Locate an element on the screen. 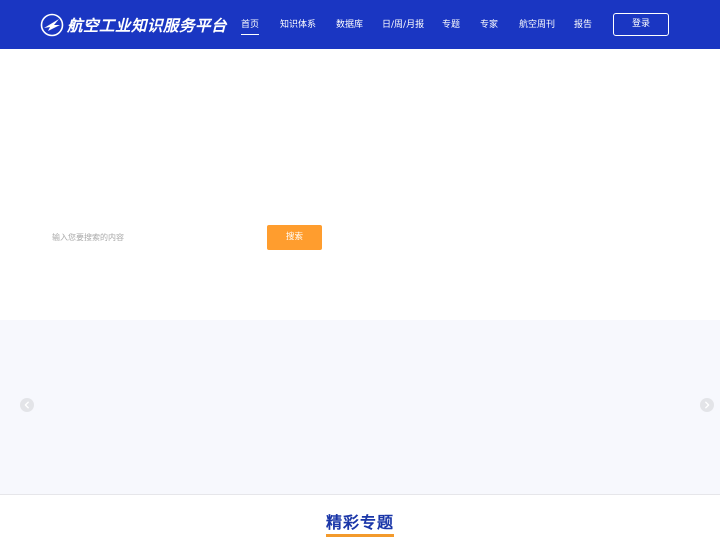 Image resolution: width=720 pixels, height=540 pixels. nav-item-home: 首页 is located at coordinates (250, 26).